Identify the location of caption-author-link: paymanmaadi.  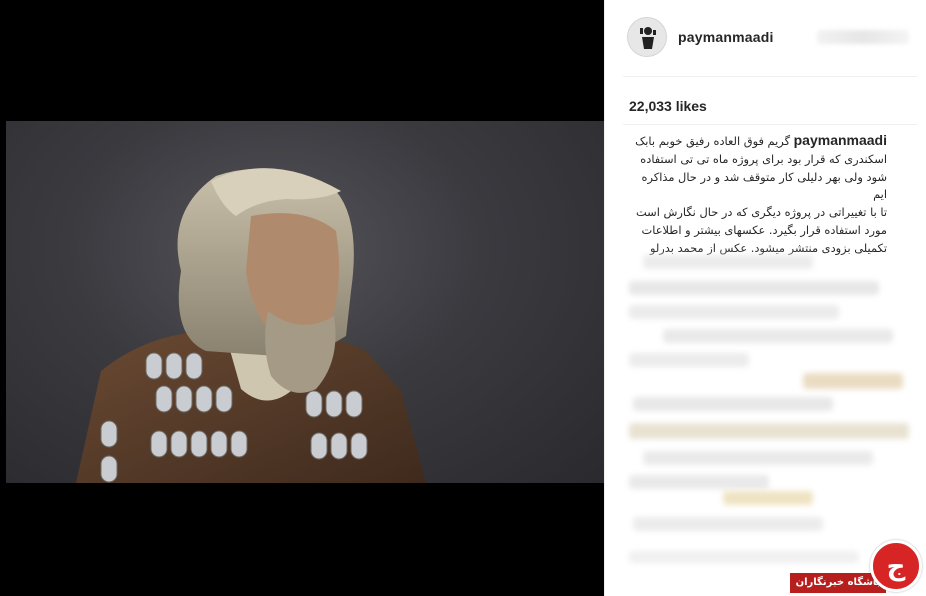
(840, 140).